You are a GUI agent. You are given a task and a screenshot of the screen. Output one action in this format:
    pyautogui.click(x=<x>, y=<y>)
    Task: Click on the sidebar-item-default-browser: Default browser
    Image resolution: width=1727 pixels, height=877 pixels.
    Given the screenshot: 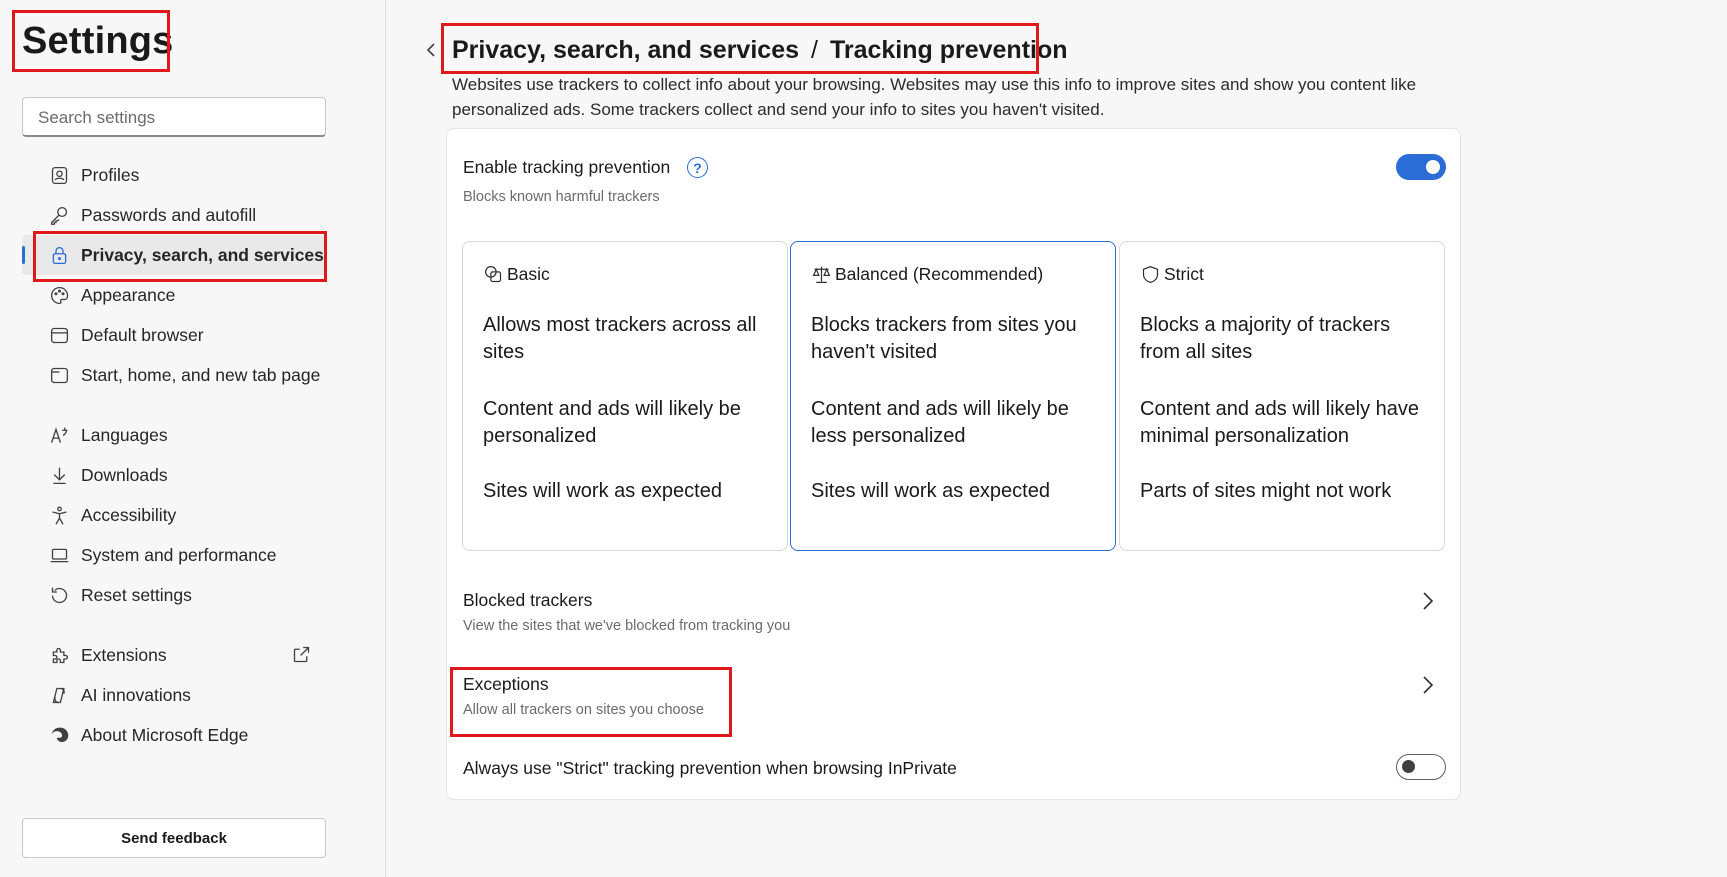 What is the action you would take?
    pyautogui.click(x=174, y=335)
    